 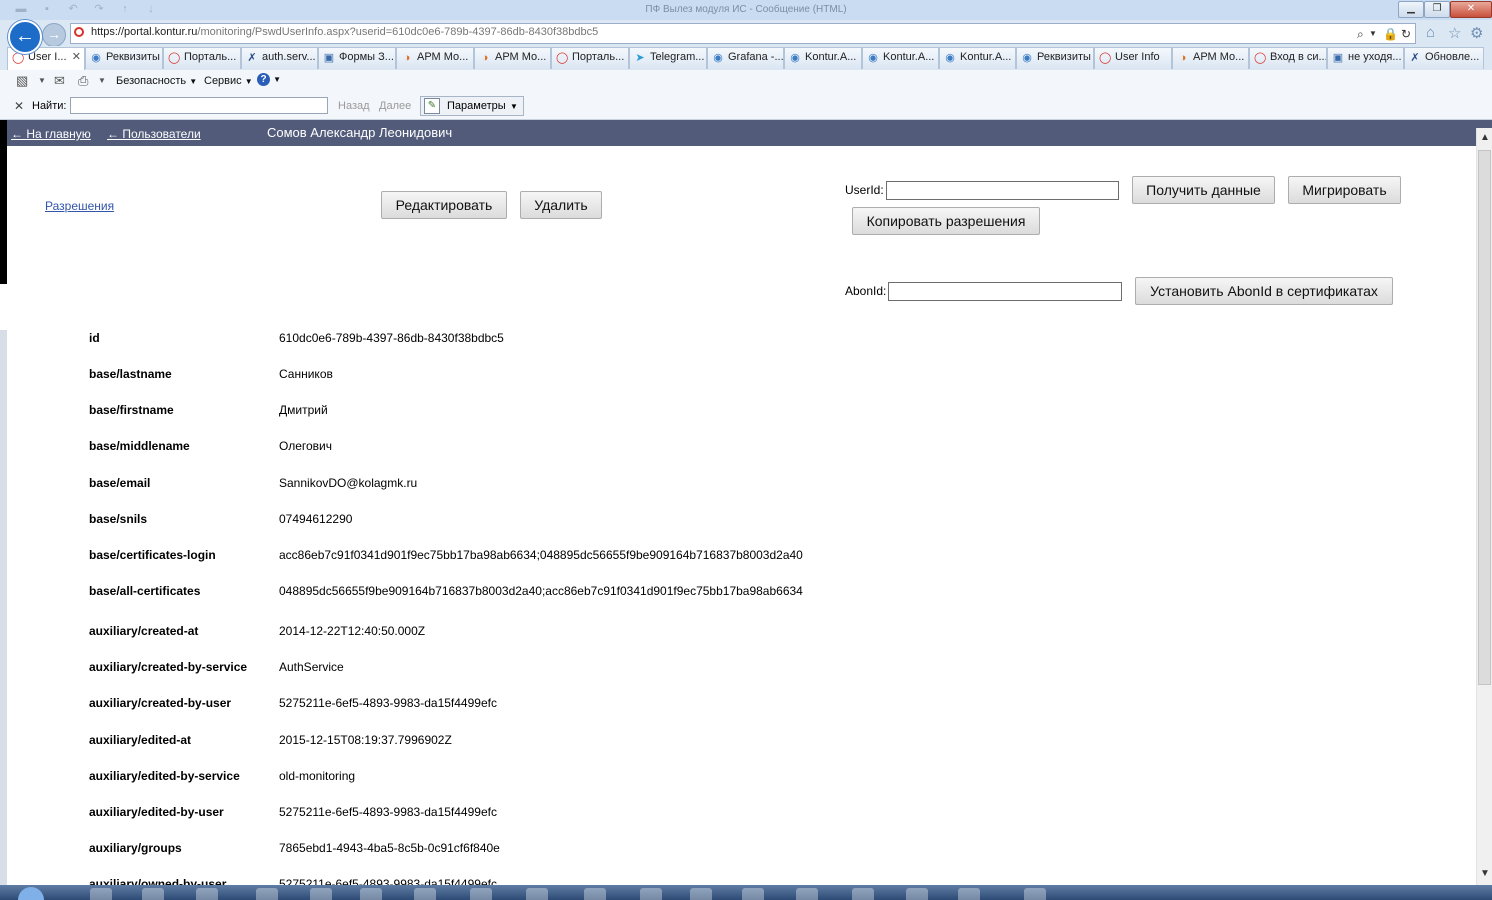 What do you see at coordinates (263, 79) in the screenshot?
I see `help-icon: ?` at bounding box center [263, 79].